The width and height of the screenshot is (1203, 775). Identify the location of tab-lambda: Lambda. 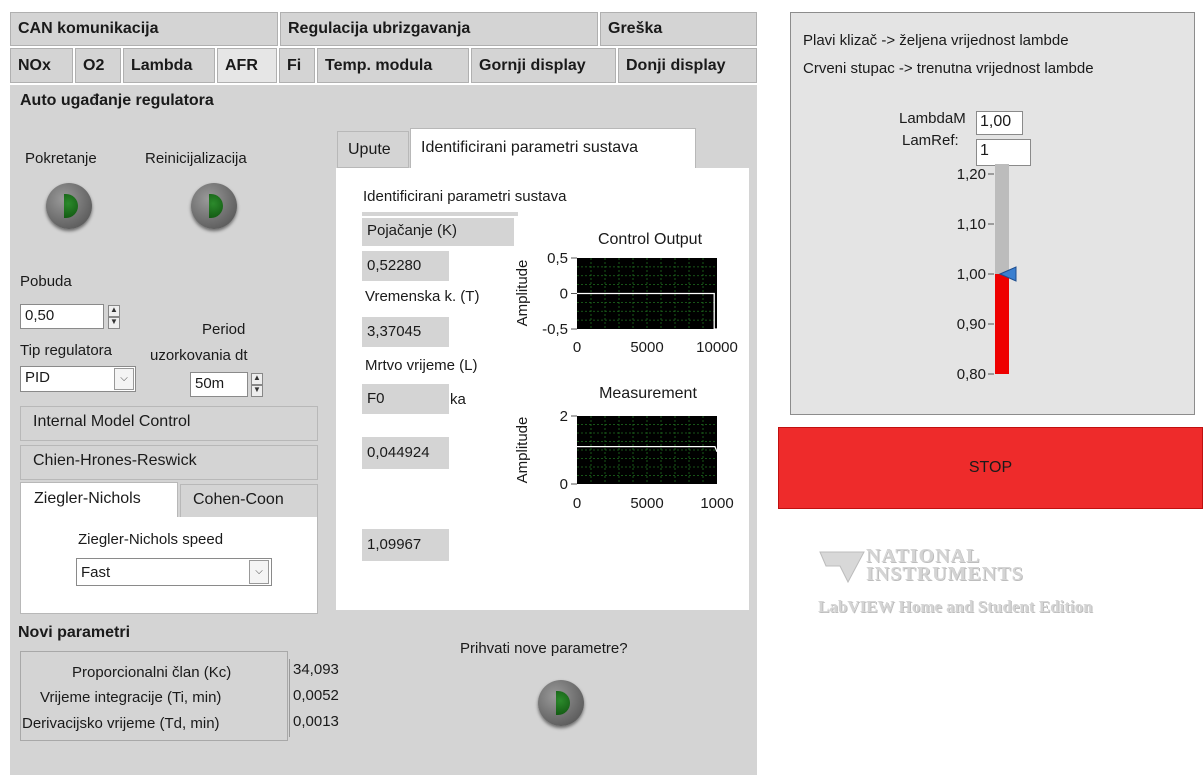
(169, 65).